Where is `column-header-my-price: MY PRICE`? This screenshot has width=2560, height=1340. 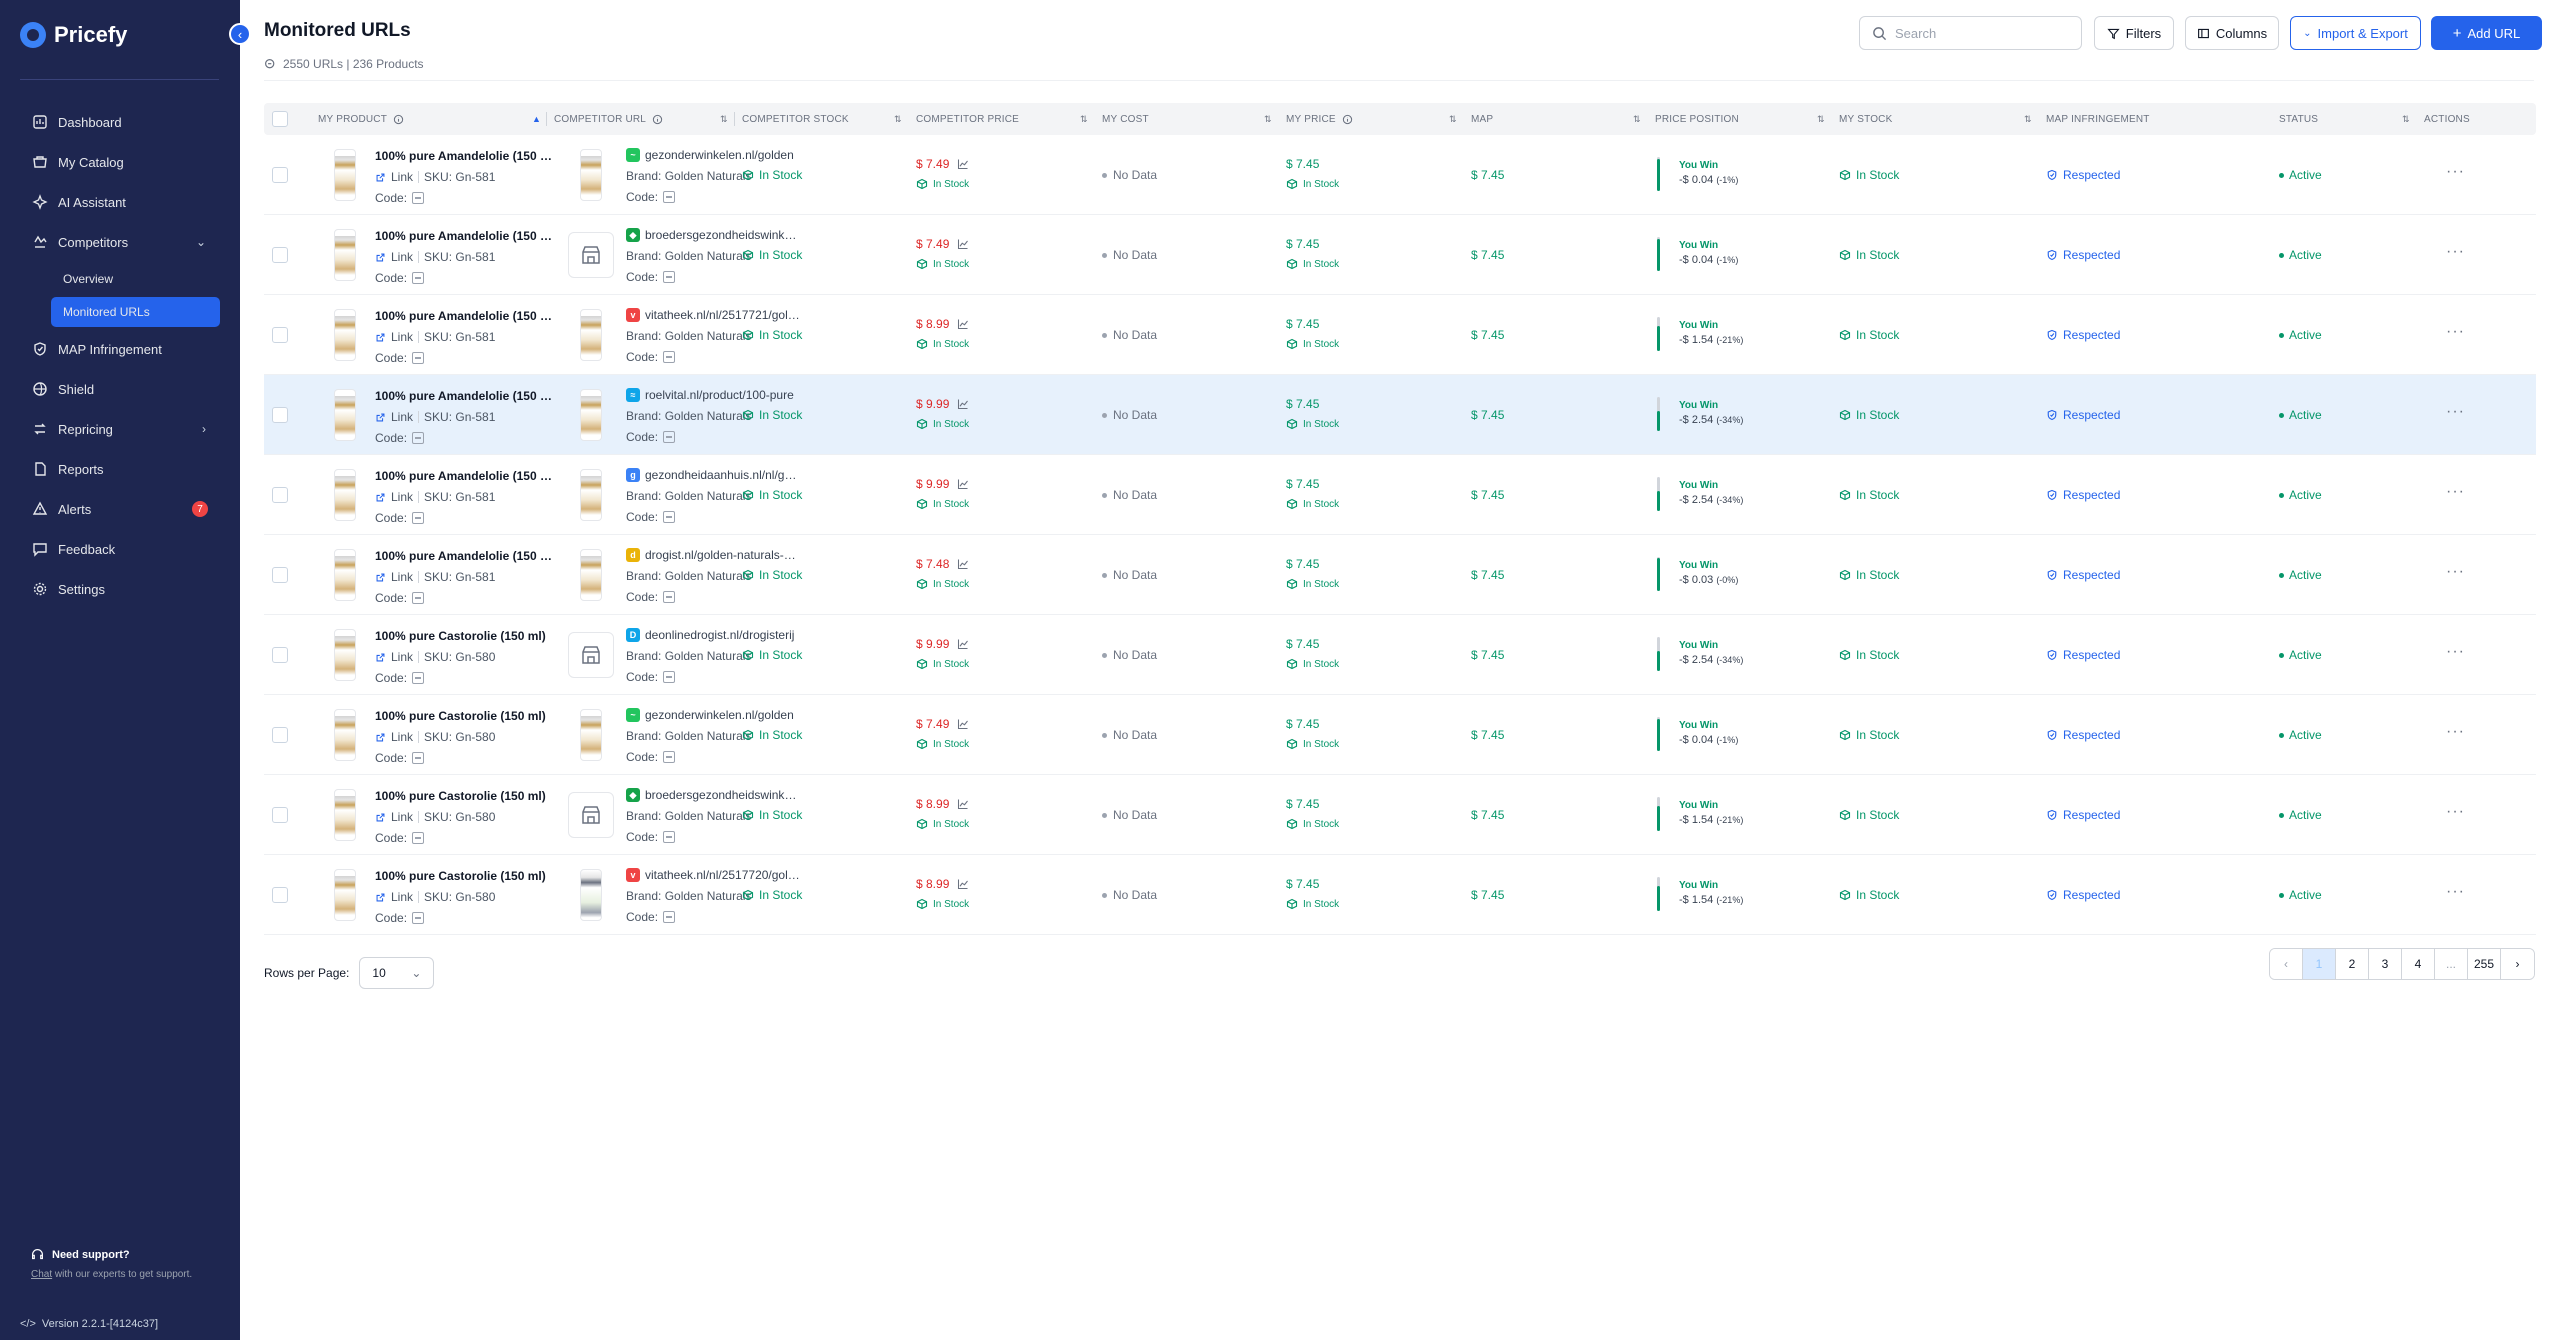 column-header-my-price: MY PRICE is located at coordinates (1319, 119).